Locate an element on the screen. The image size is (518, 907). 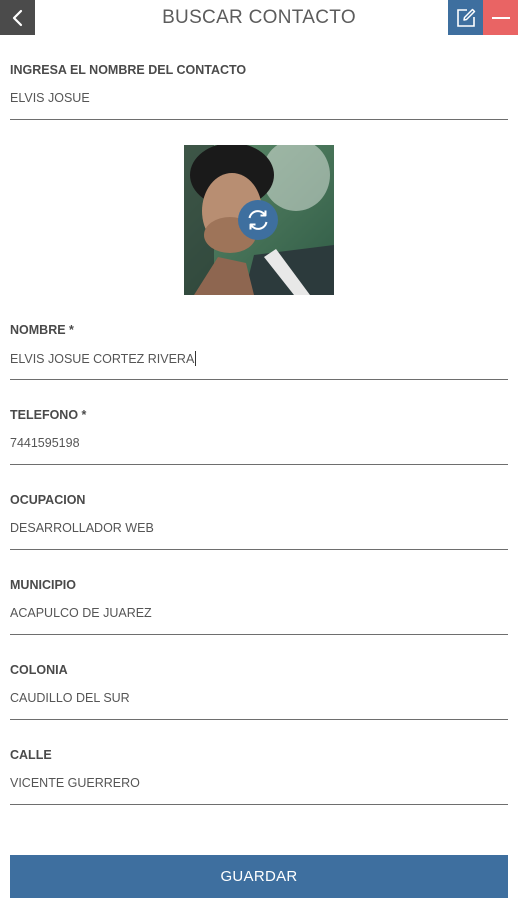
refresh-icon is located at coordinates (258, 220).